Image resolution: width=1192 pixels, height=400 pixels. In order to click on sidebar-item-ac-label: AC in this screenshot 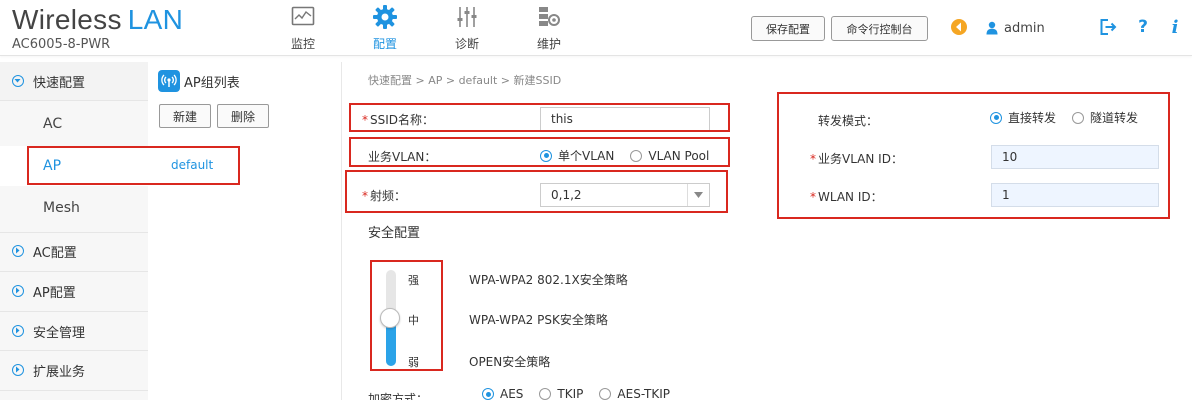, I will do `click(53, 124)`.